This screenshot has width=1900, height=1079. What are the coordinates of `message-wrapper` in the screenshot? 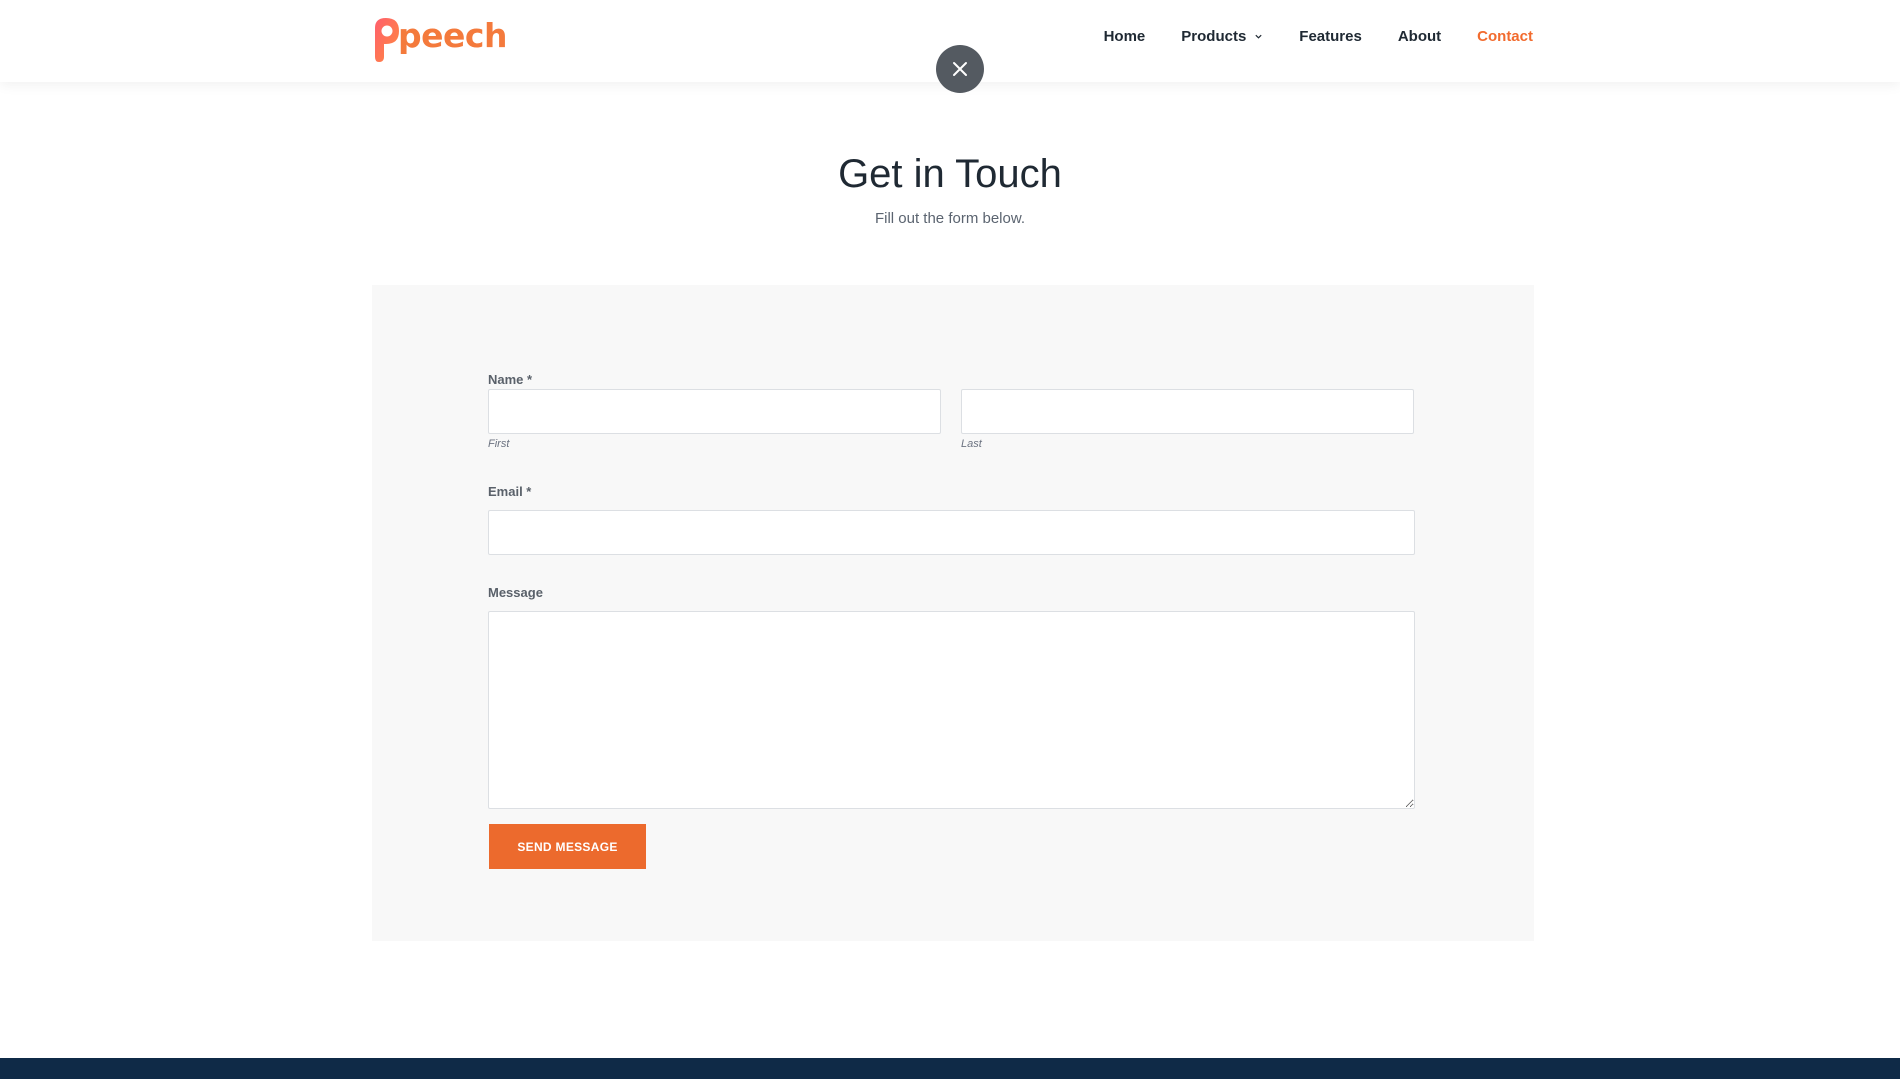 It's located at (951, 710).